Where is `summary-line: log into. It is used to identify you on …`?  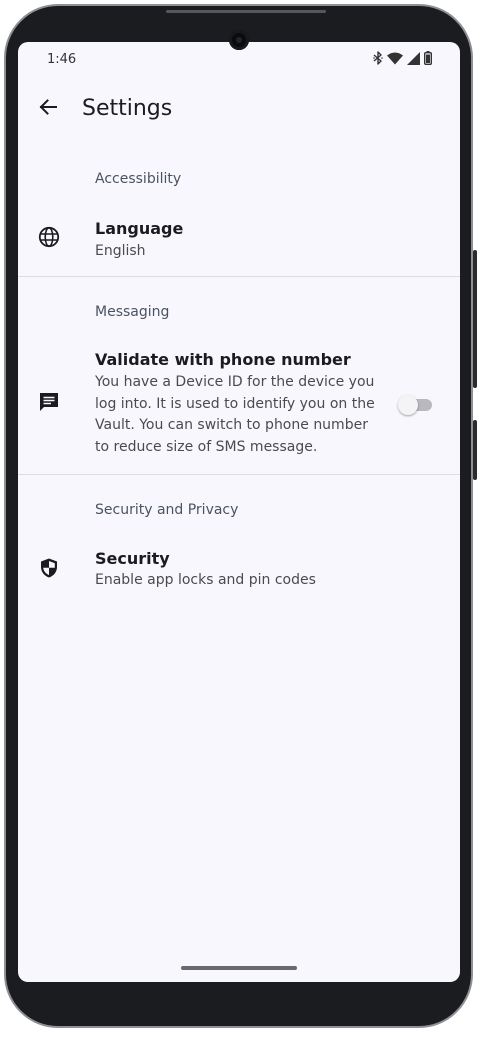
summary-line: log into. It is used to identify you on … is located at coordinates (235, 403).